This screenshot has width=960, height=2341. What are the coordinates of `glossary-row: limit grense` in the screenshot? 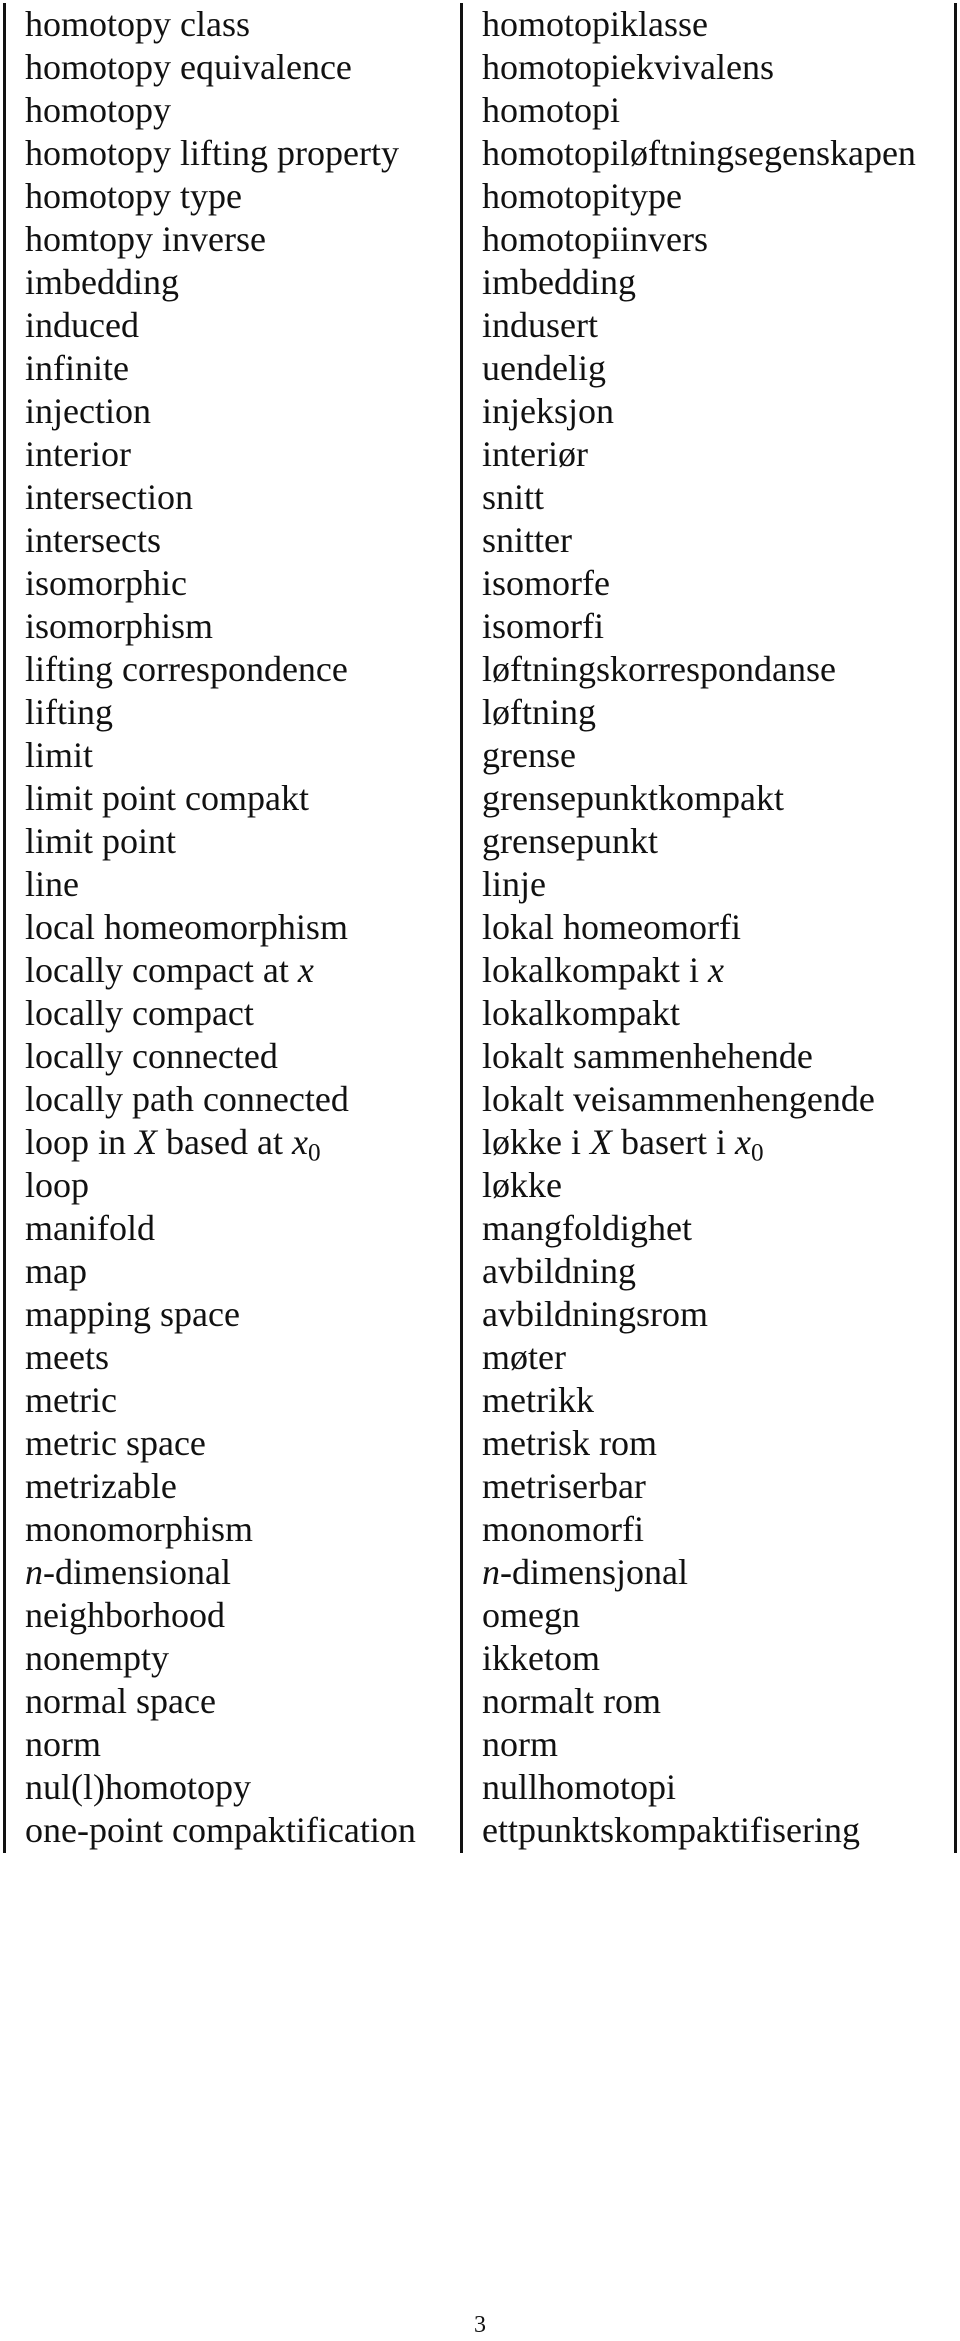 It's located at (480, 755).